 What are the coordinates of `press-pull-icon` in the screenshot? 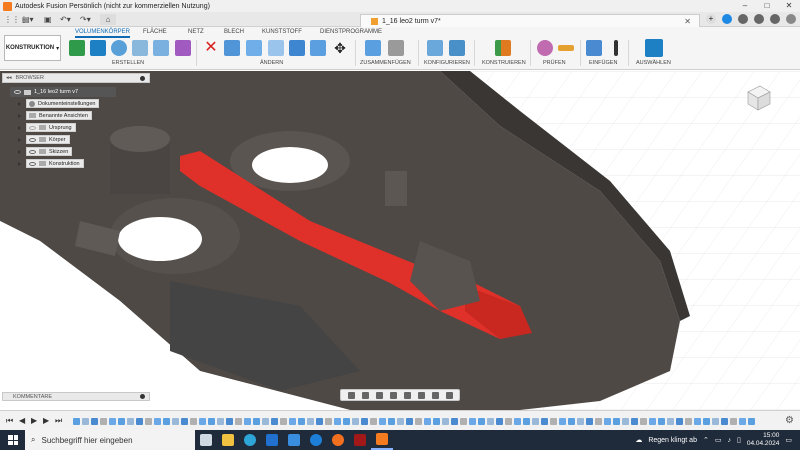 It's located at (232, 48).